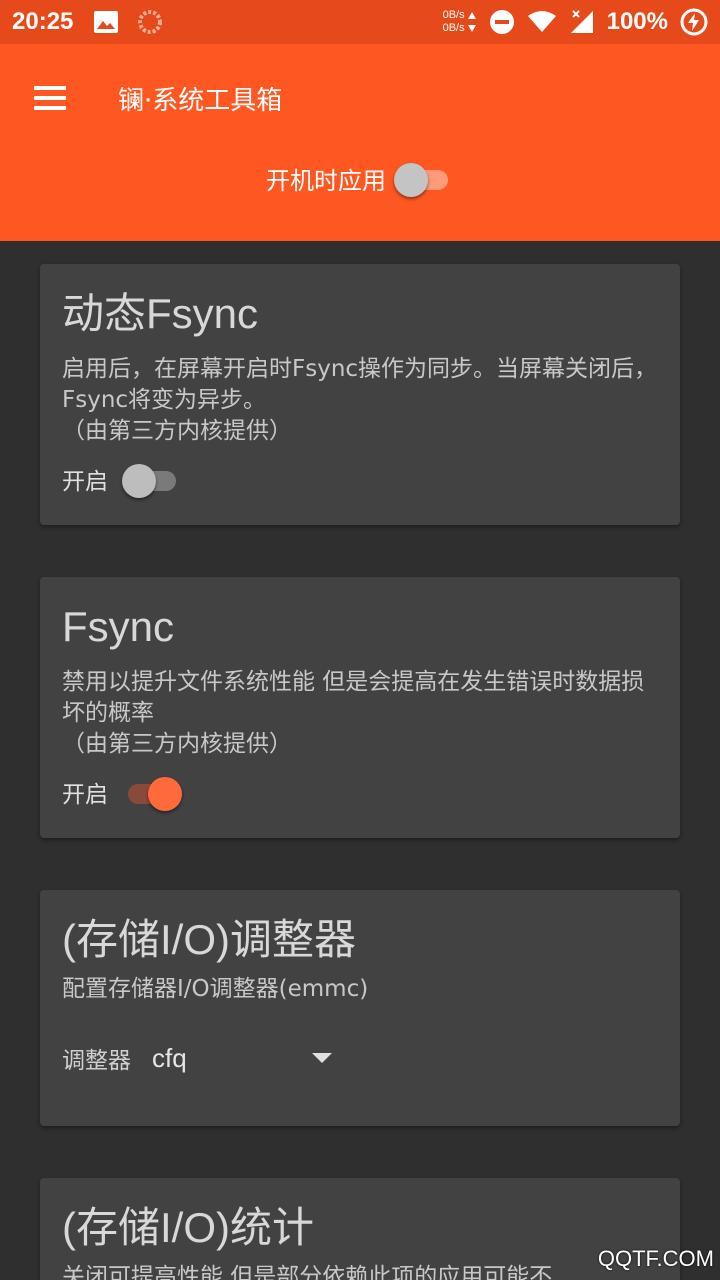 Image resolution: width=720 pixels, height=1280 pixels. I want to click on card-description: 关闭可提高性能 但是部分依赖此项的应用可能不, so click(307, 1272).